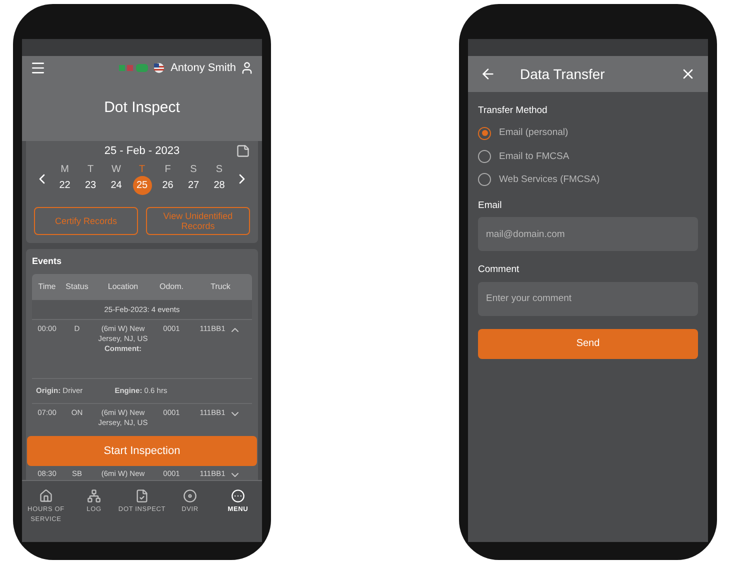 The width and height of the screenshot is (730, 576). I want to click on send-button: Send, so click(588, 343).